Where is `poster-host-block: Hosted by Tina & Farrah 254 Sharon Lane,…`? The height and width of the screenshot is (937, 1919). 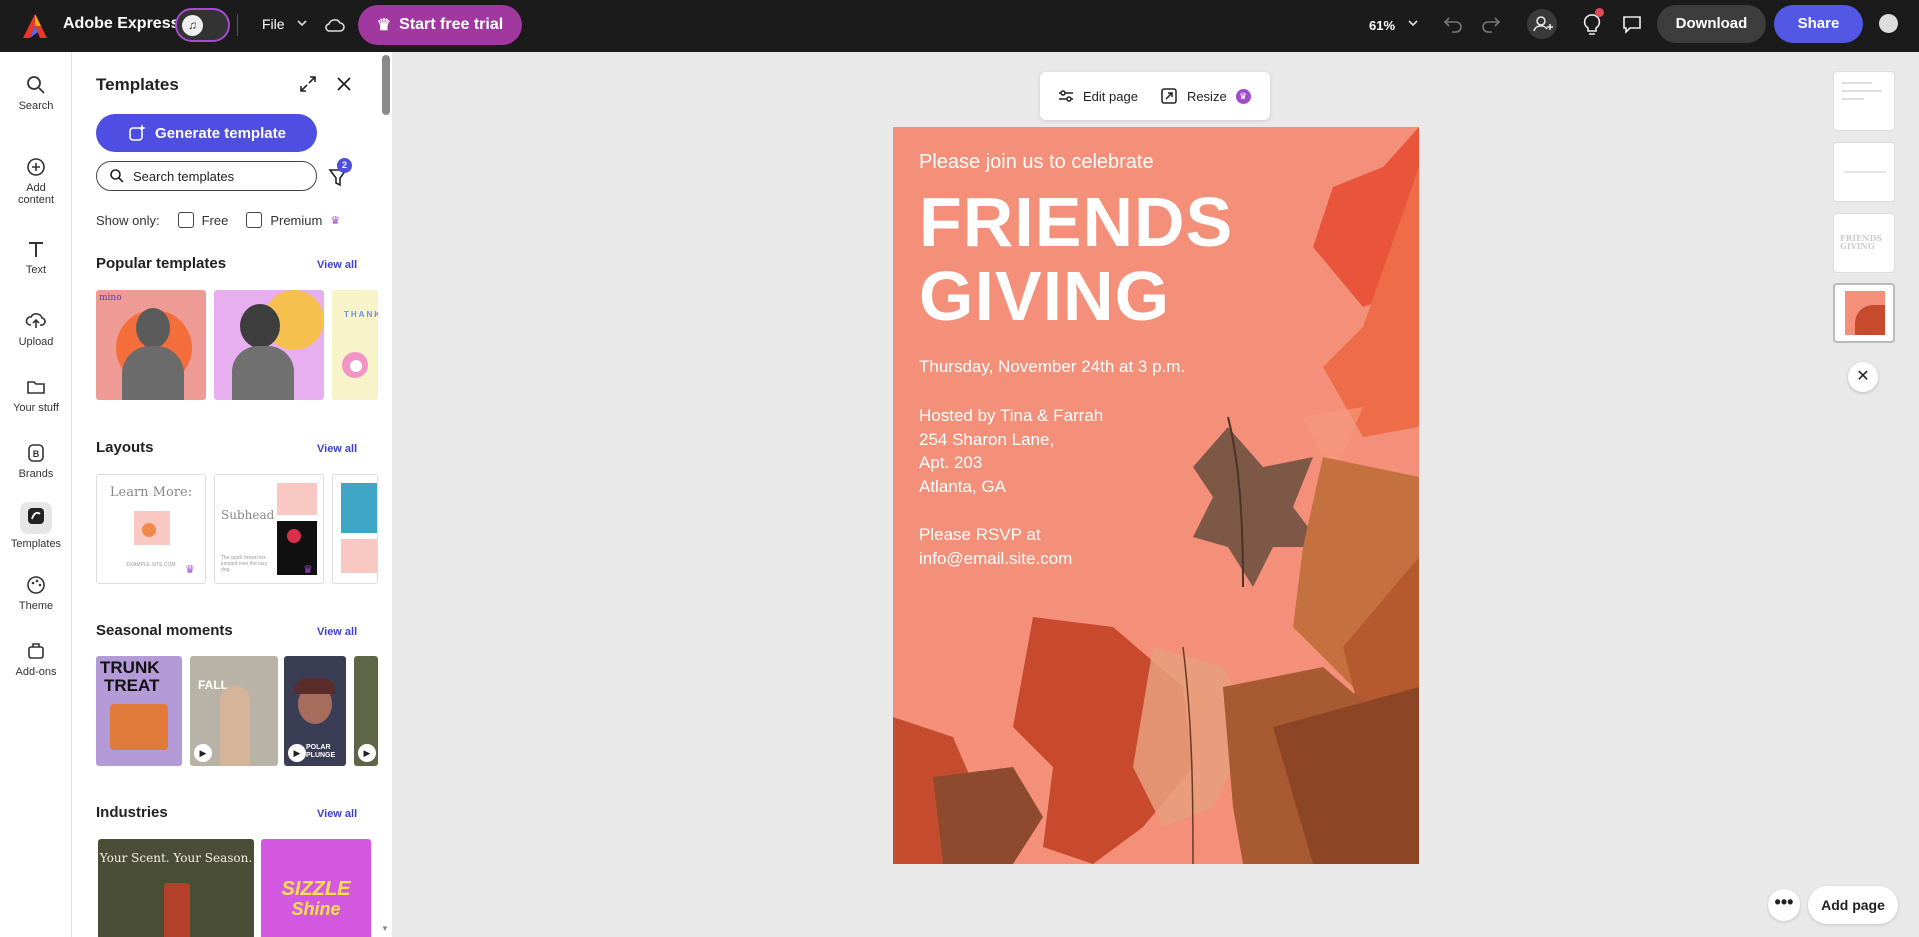
poster-host-block: Hosted by Tina & Farrah 254 Sharon Lane,… is located at coordinates (1011, 451).